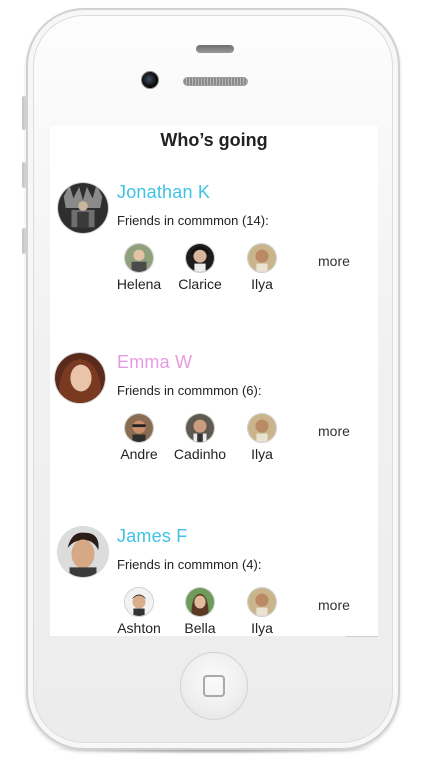  What do you see at coordinates (139, 454) in the screenshot?
I see `friend-name: Andre` at bounding box center [139, 454].